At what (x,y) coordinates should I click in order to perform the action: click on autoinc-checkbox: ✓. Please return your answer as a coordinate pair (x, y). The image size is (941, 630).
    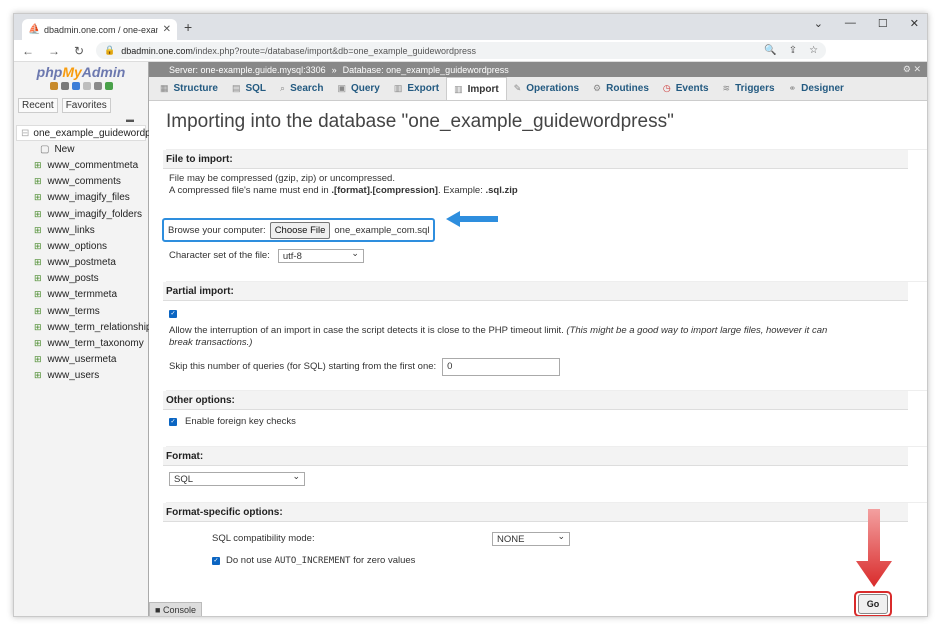
    Looking at the image, I should click on (216, 561).